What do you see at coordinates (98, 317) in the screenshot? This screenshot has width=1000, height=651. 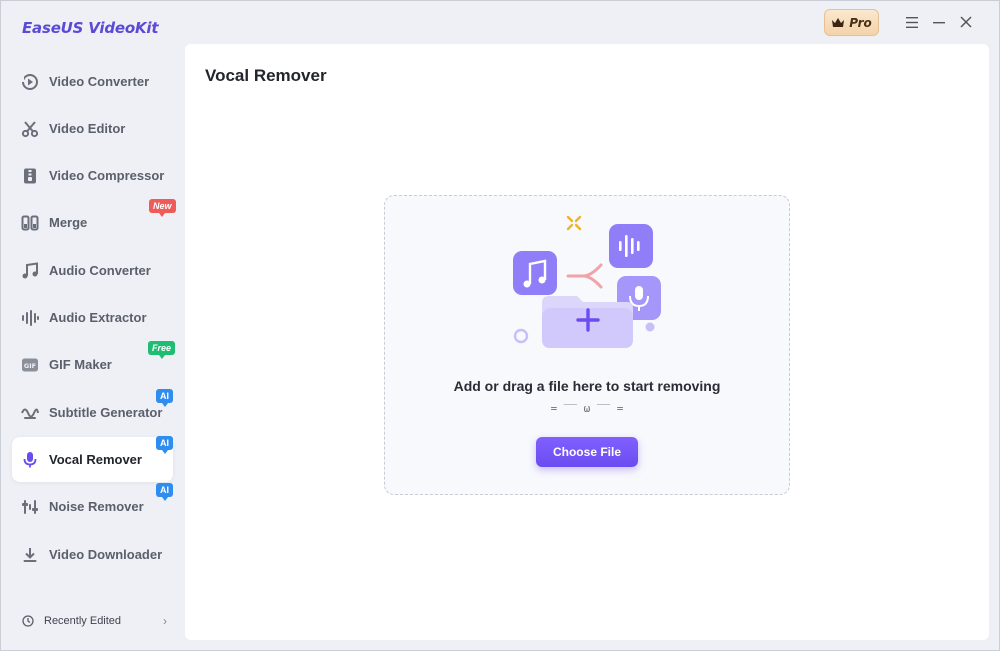 I see `sidebar-item-label: Audio Extractor` at bounding box center [98, 317].